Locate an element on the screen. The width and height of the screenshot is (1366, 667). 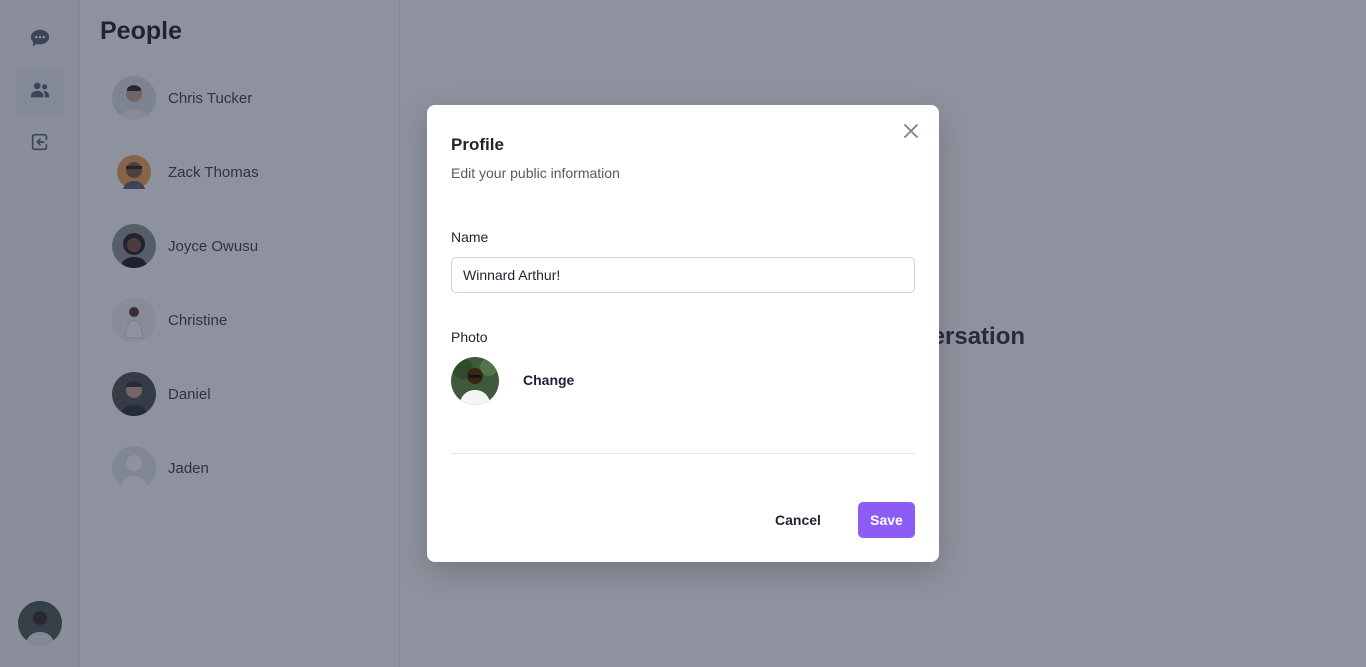
modal-title: Profile is located at coordinates (477, 144).